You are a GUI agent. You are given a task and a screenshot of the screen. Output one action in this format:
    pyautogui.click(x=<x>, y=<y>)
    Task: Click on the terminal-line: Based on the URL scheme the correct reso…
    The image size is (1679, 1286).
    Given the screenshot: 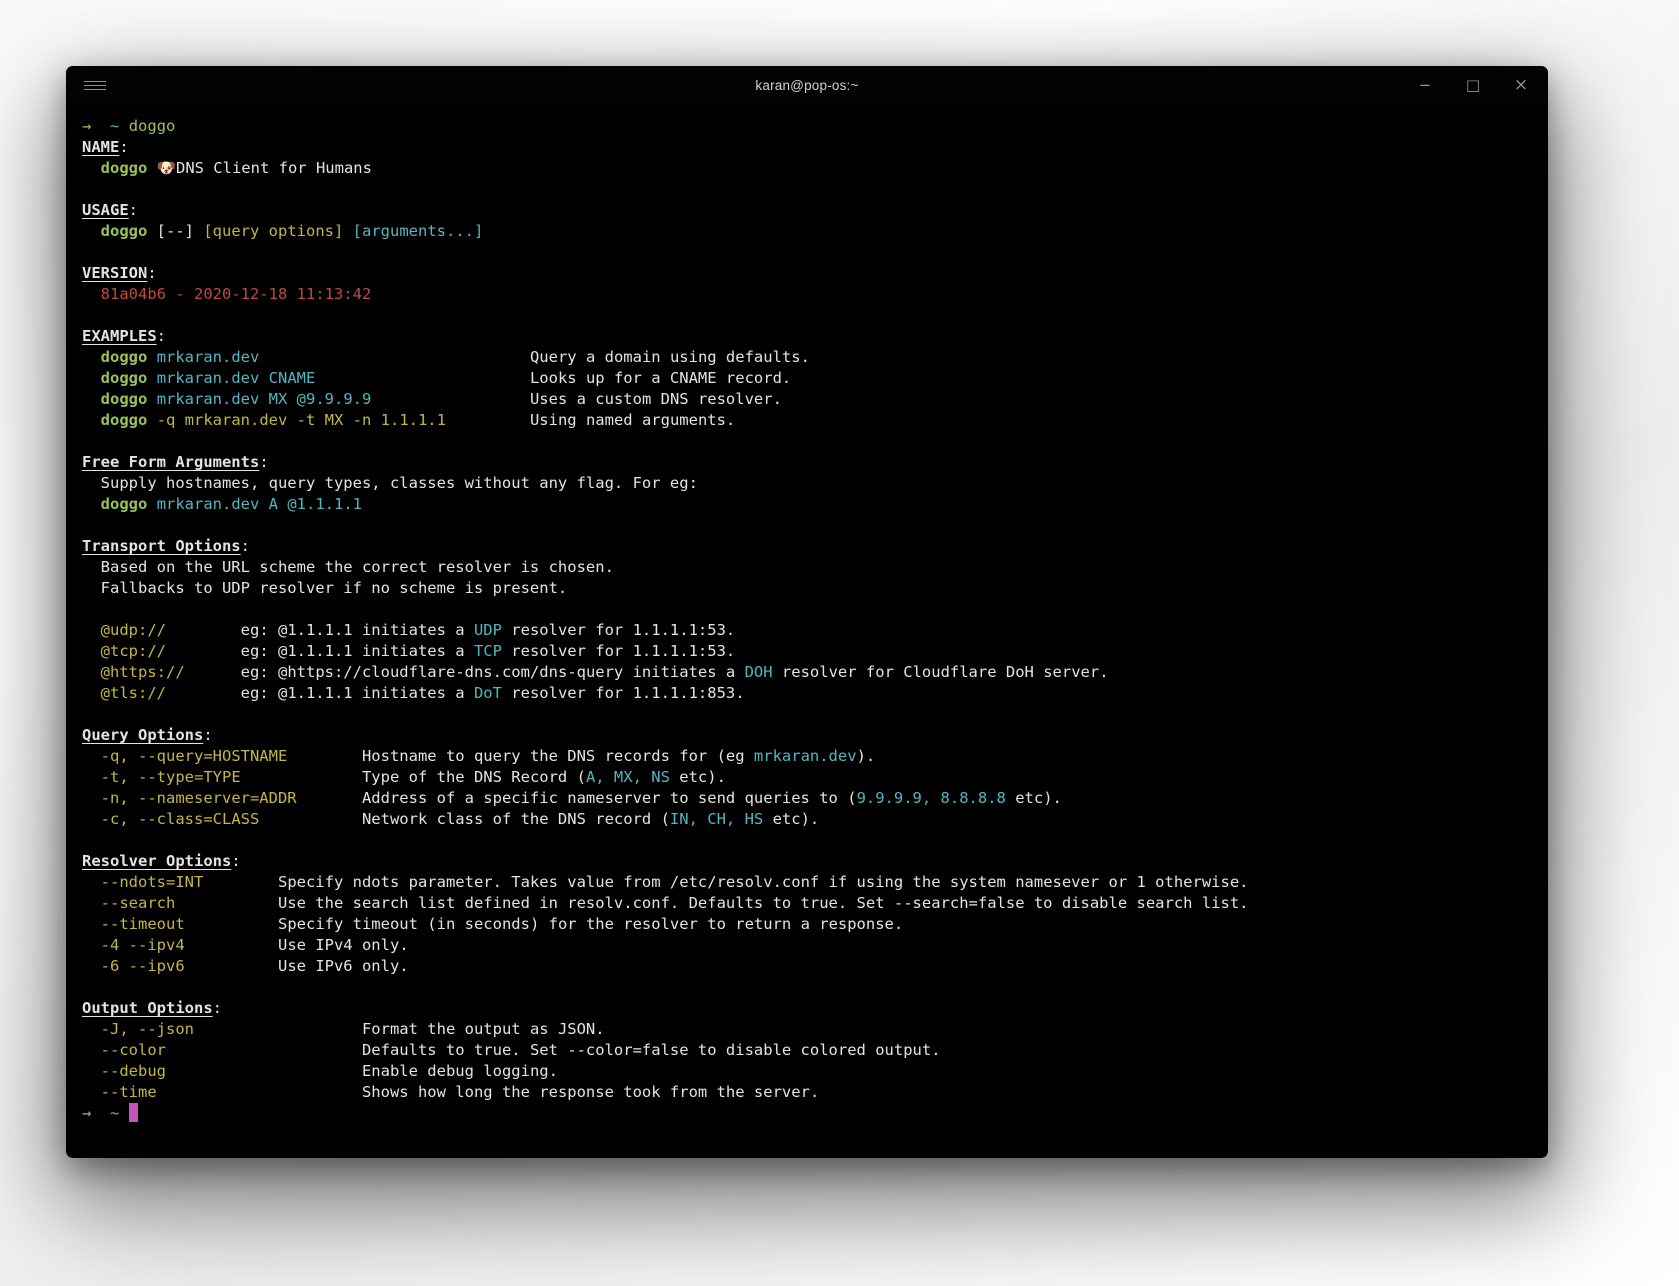 What is the action you would take?
    pyautogui.click(x=348, y=567)
    